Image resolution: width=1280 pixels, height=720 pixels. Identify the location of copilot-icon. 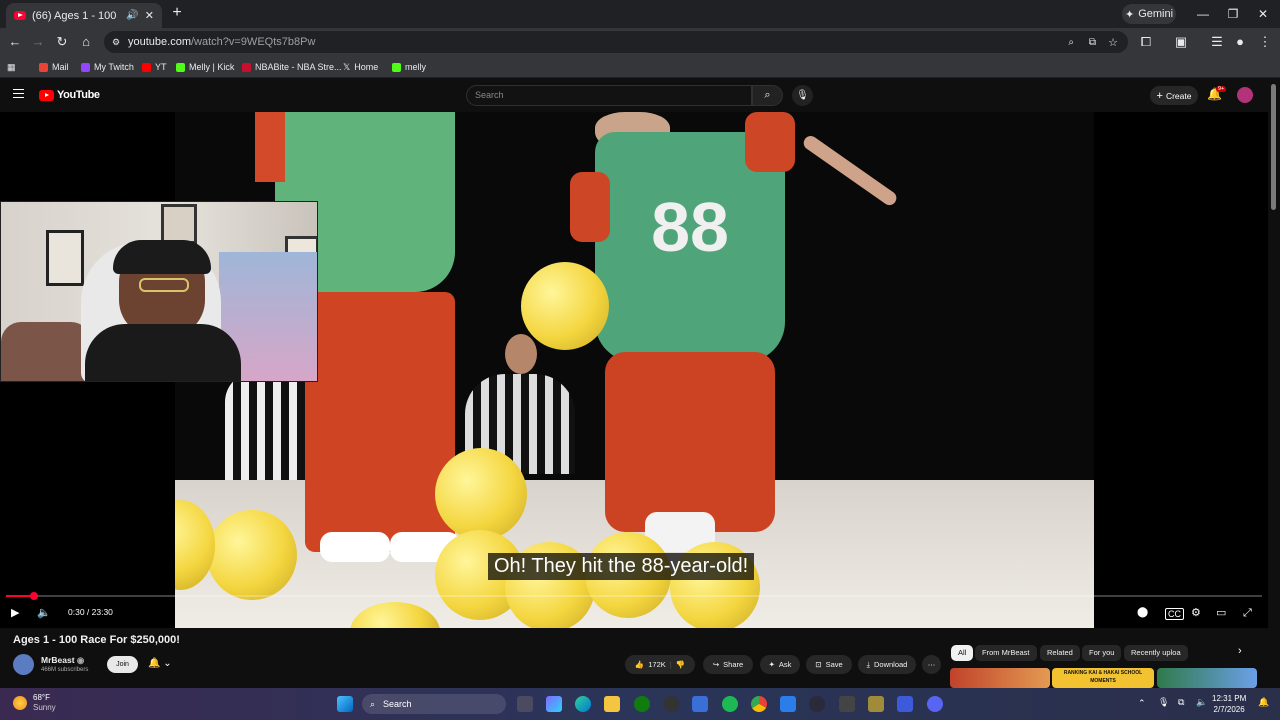
(554, 704).